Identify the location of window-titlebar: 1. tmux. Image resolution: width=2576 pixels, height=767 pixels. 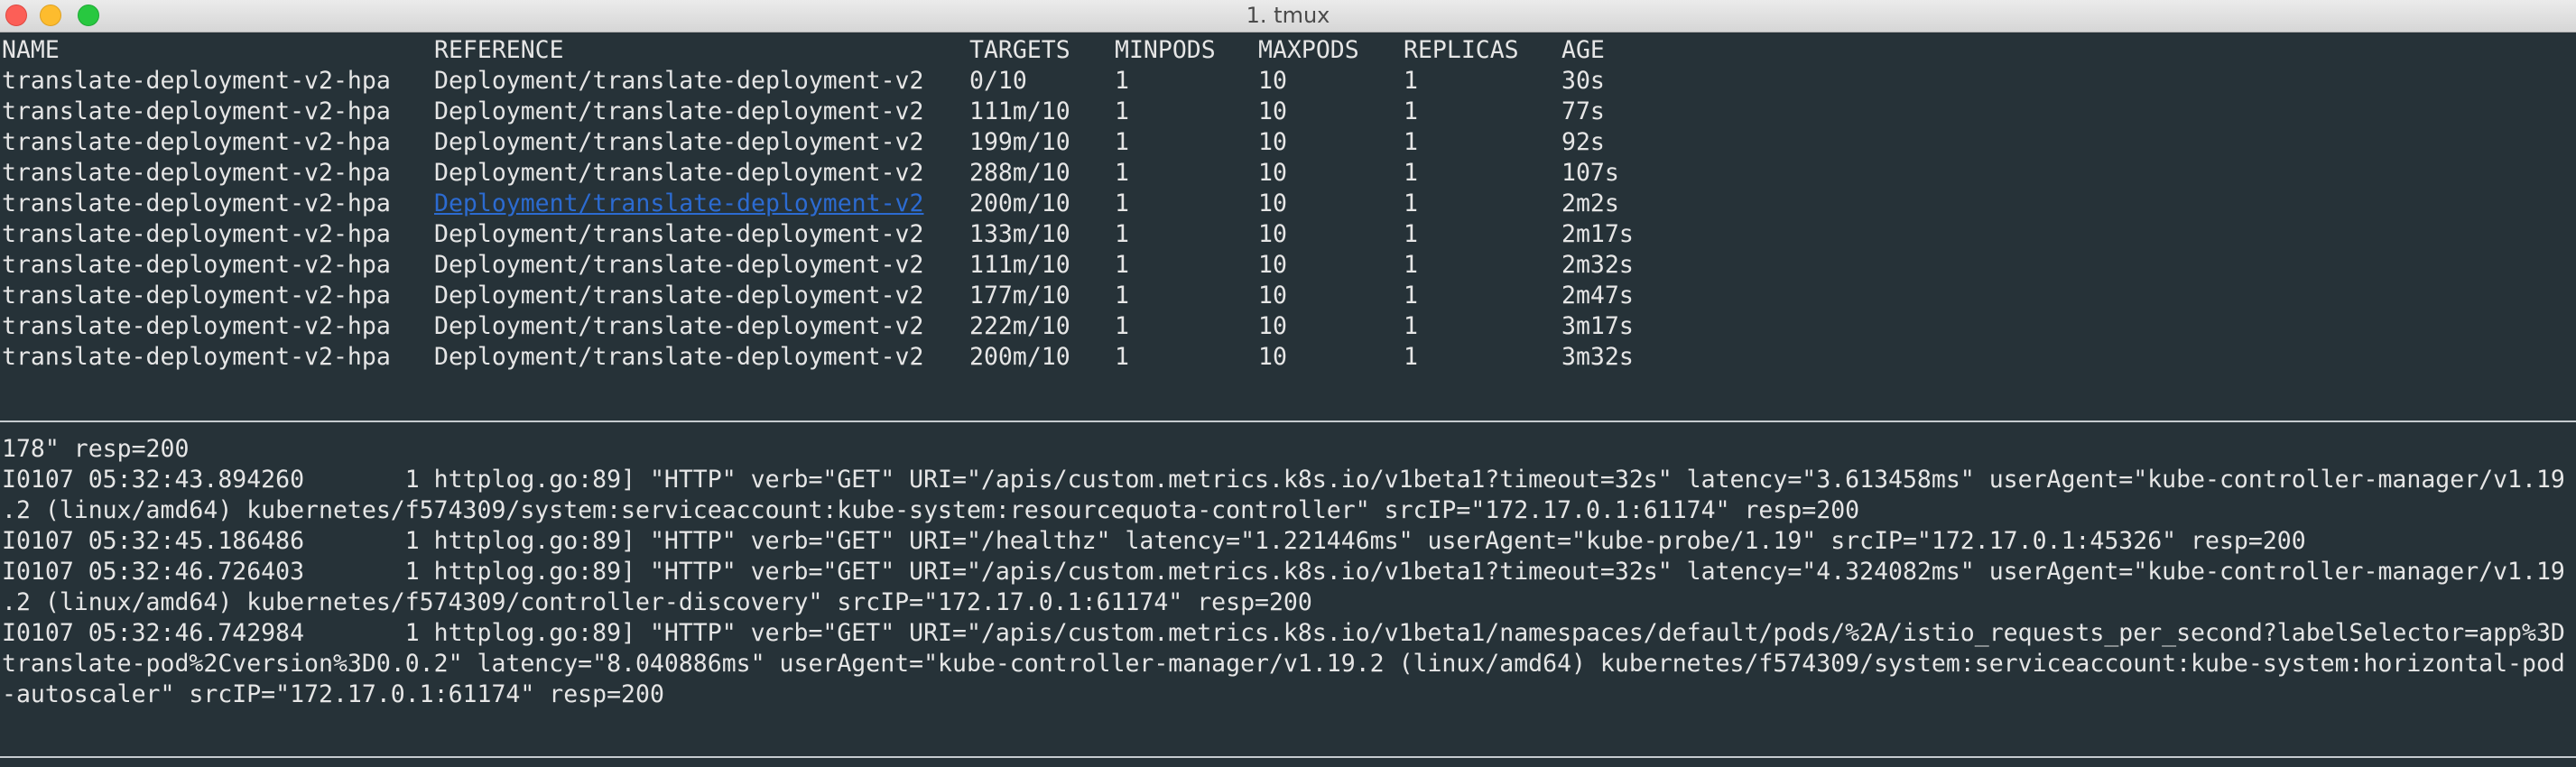
(1288, 16).